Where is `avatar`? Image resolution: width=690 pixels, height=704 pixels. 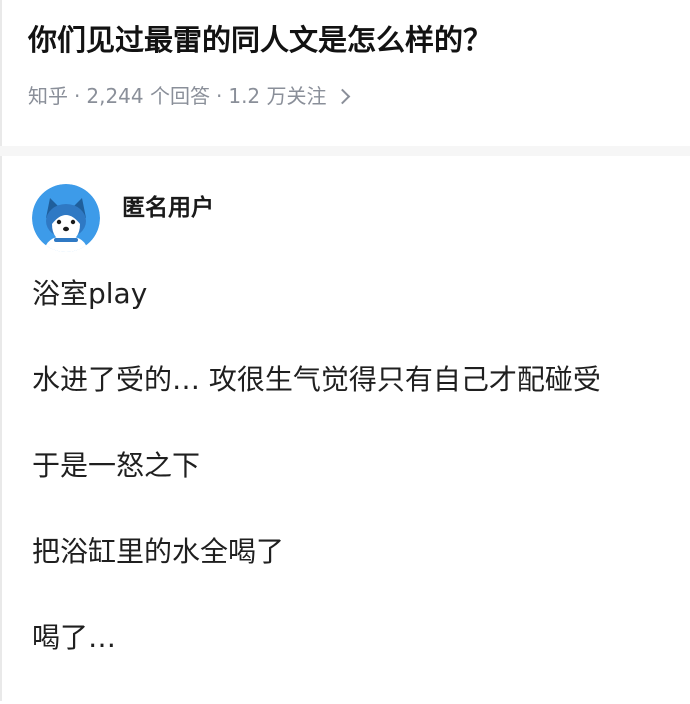 avatar is located at coordinates (66, 218).